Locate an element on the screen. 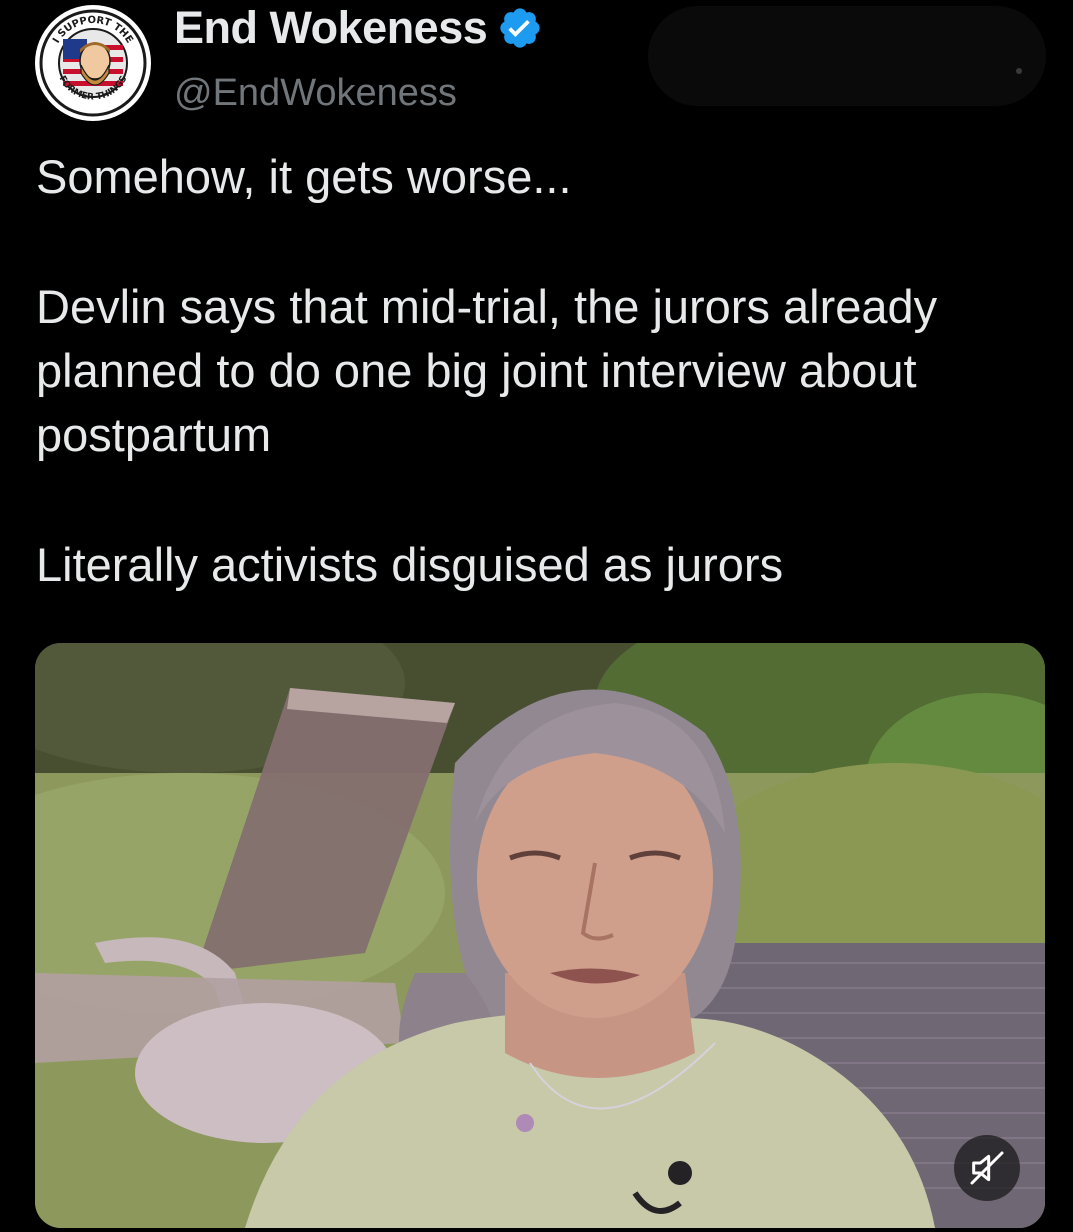 The width and height of the screenshot is (1073, 1232). author-avatar: I SUPPORT THE FORMER THINGS is located at coordinates (93, 63).